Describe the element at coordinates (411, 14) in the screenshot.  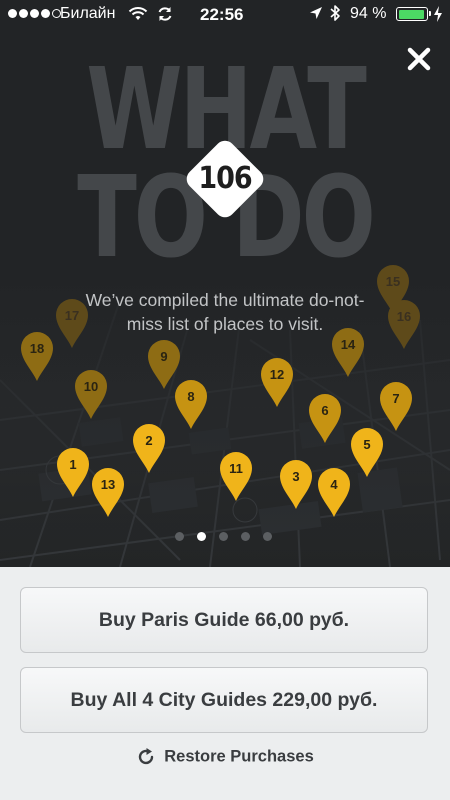
I see `battery-level-fill` at that location.